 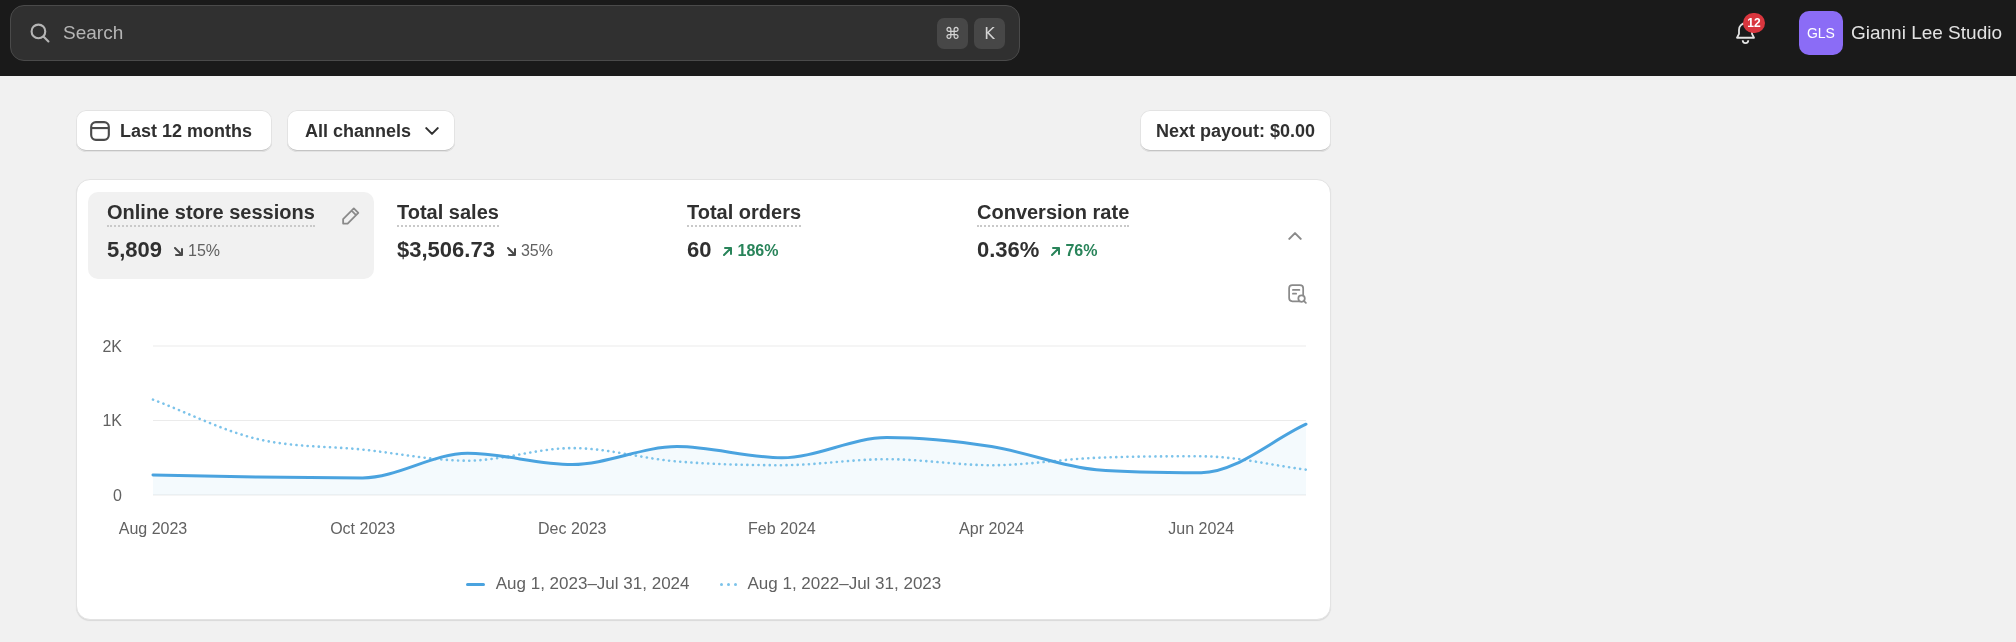 What do you see at coordinates (40, 33) in the screenshot?
I see `search-icon` at bounding box center [40, 33].